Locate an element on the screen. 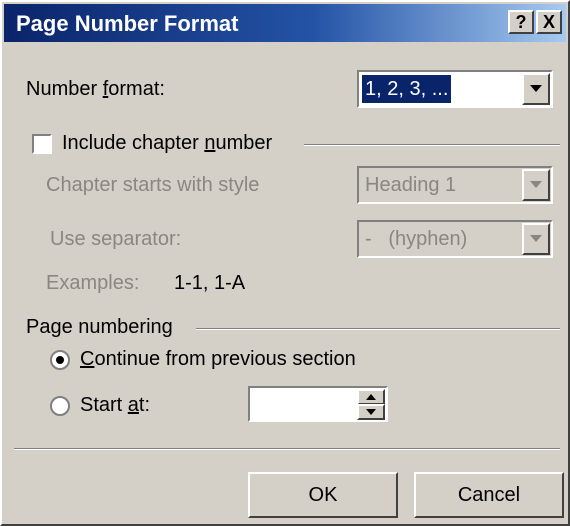  spin-down-button is located at coordinates (371, 412).